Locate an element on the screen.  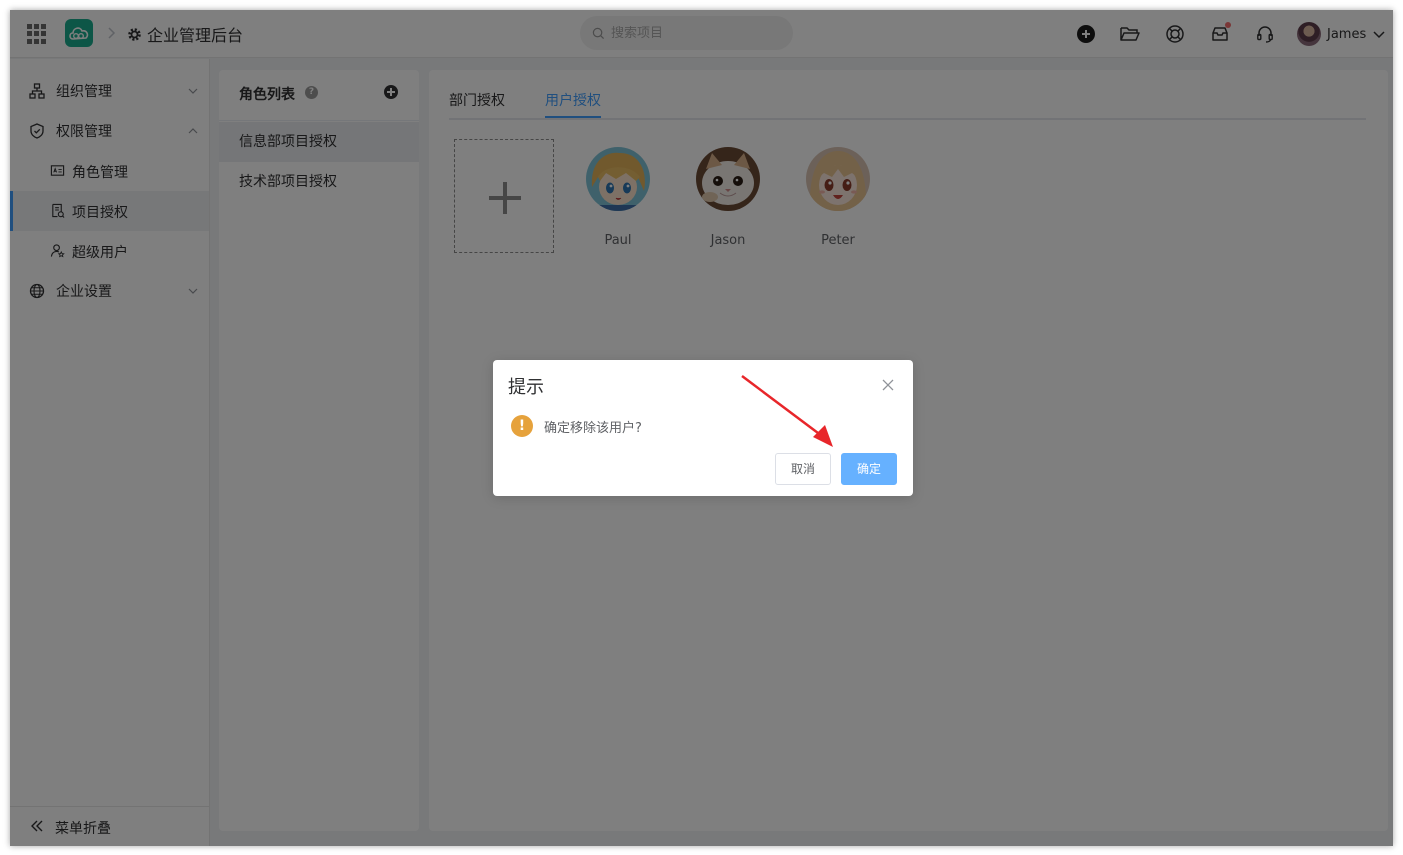
cancel-button: 取消 is located at coordinates (803, 469).